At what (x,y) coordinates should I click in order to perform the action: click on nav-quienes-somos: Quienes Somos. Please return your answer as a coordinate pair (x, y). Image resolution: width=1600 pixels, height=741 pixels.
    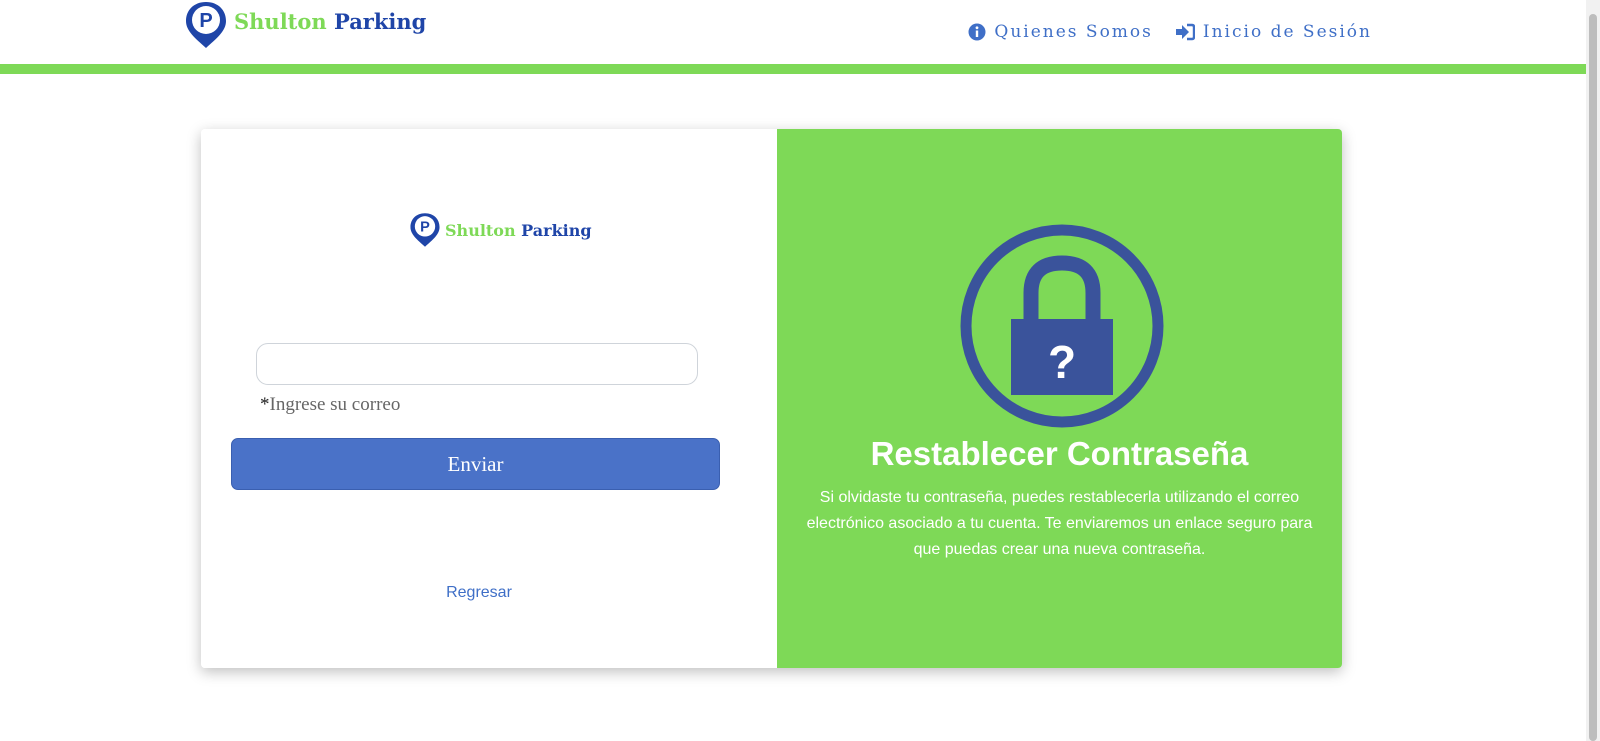
    Looking at the image, I should click on (1060, 32).